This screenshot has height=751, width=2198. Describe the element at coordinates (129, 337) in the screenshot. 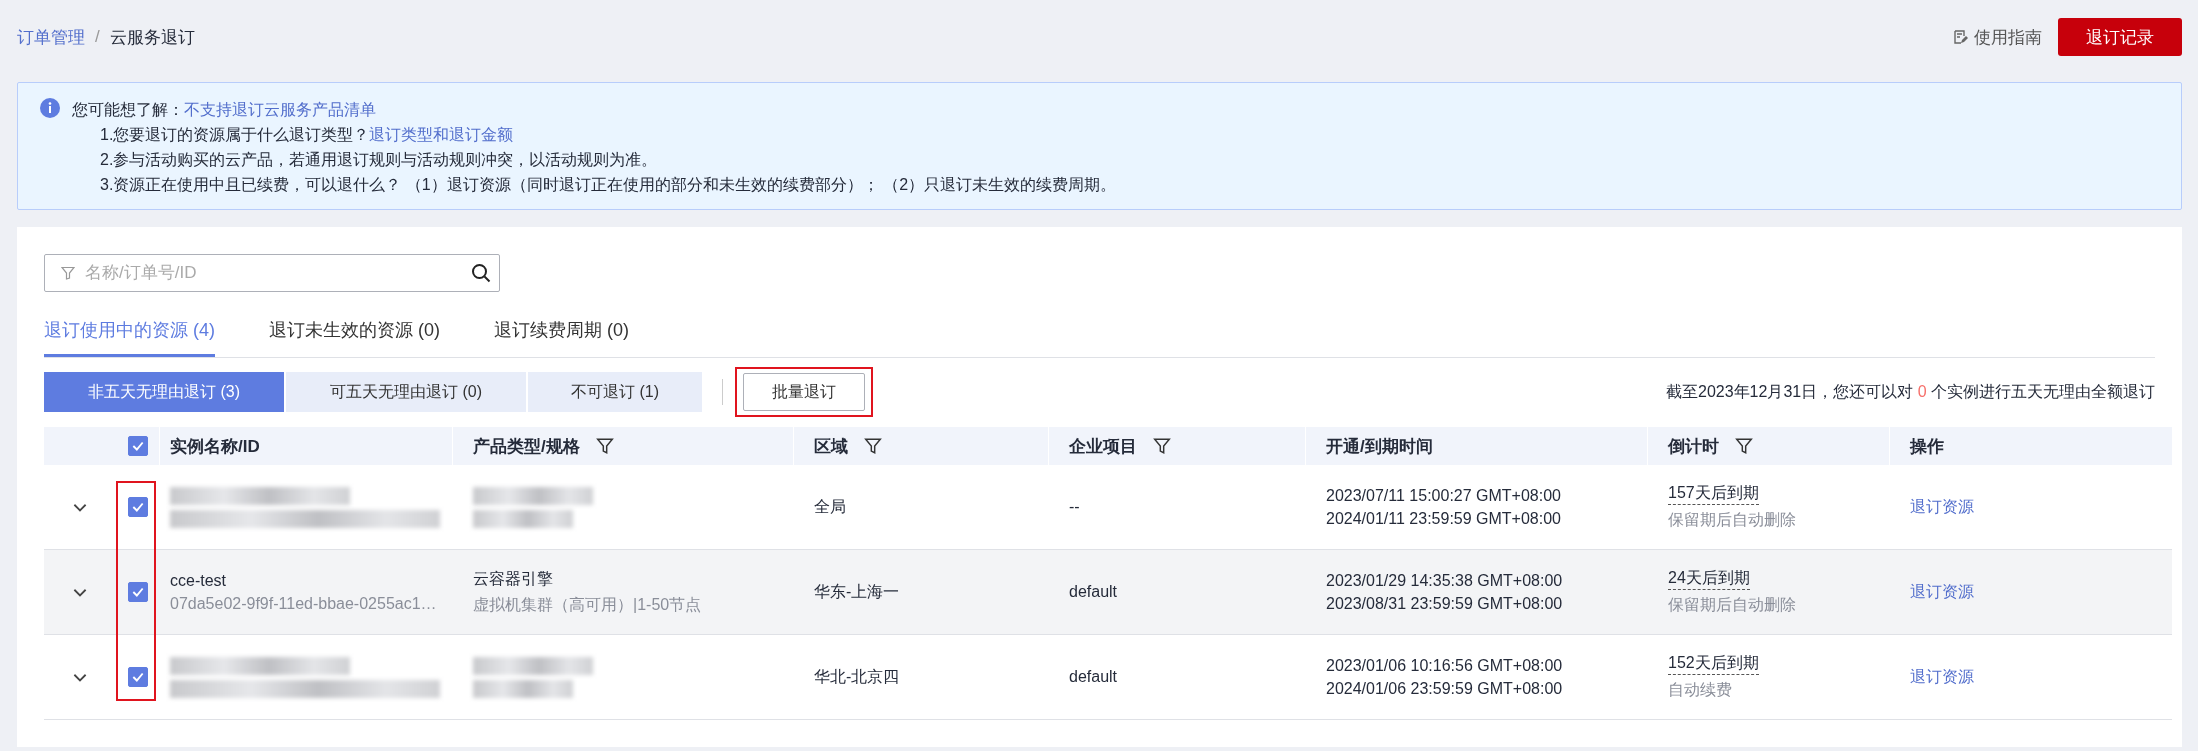

I see `tab: 退订使用中的资源 (4)` at that location.